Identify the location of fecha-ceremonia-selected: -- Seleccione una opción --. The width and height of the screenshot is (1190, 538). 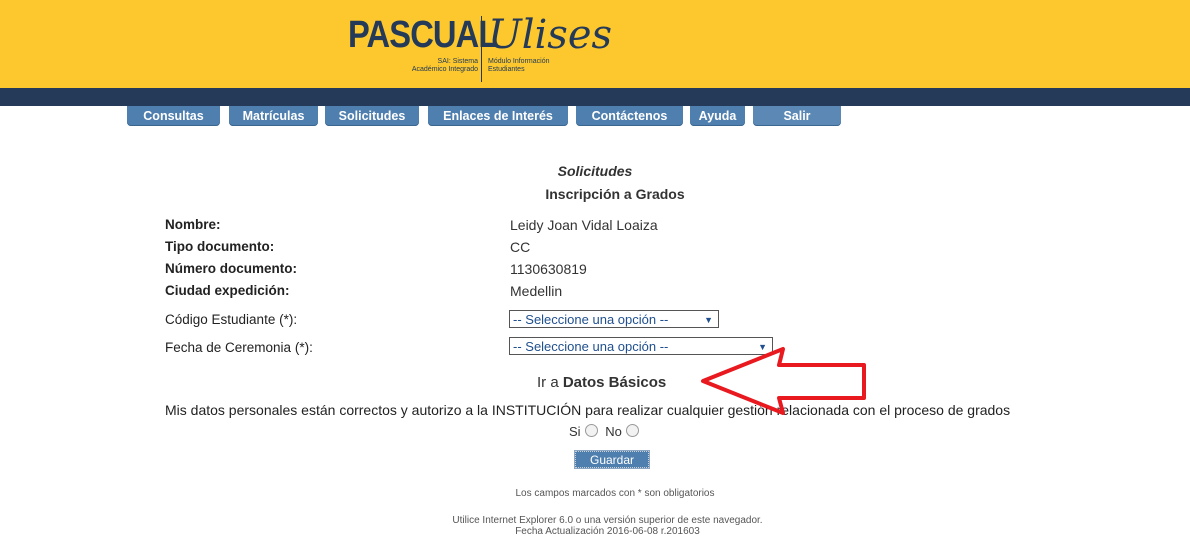
(591, 346).